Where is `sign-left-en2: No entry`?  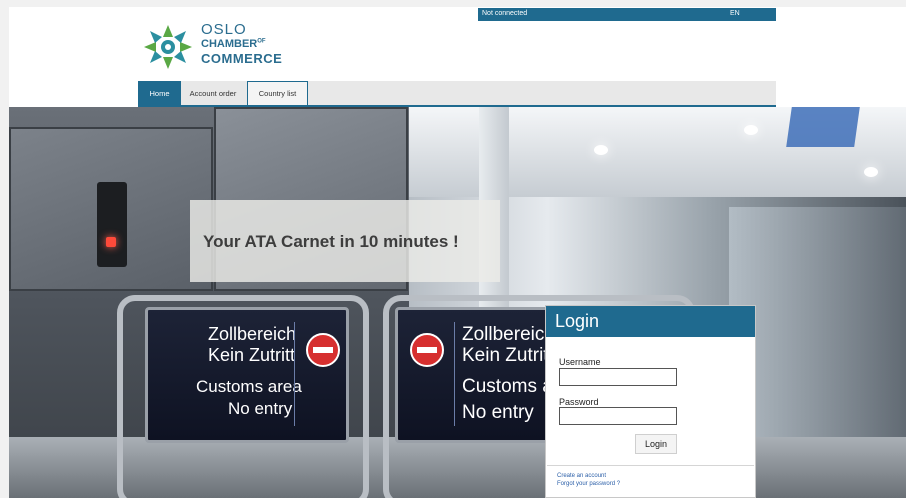 sign-left-en2: No entry is located at coordinates (260, 408).